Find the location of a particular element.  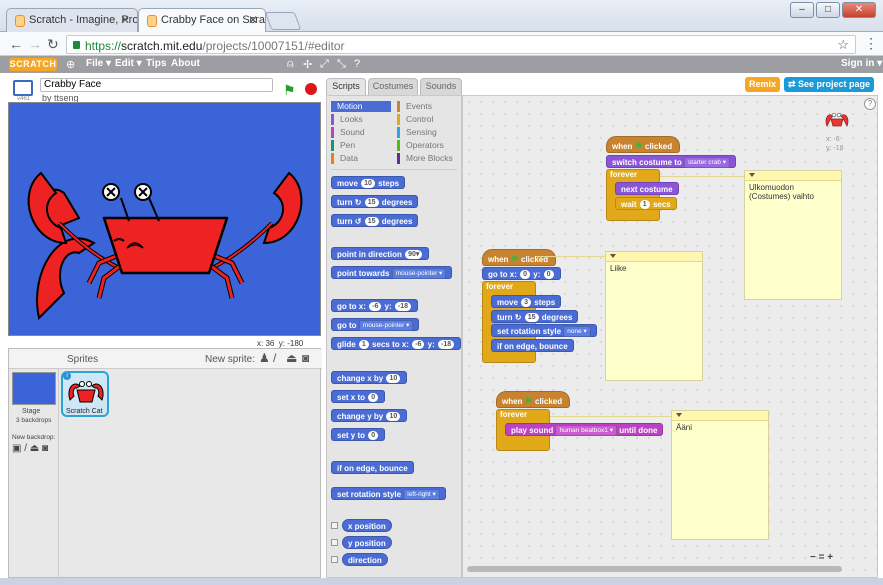

close-window-button: ✕ is located at coordinates (859, 10).